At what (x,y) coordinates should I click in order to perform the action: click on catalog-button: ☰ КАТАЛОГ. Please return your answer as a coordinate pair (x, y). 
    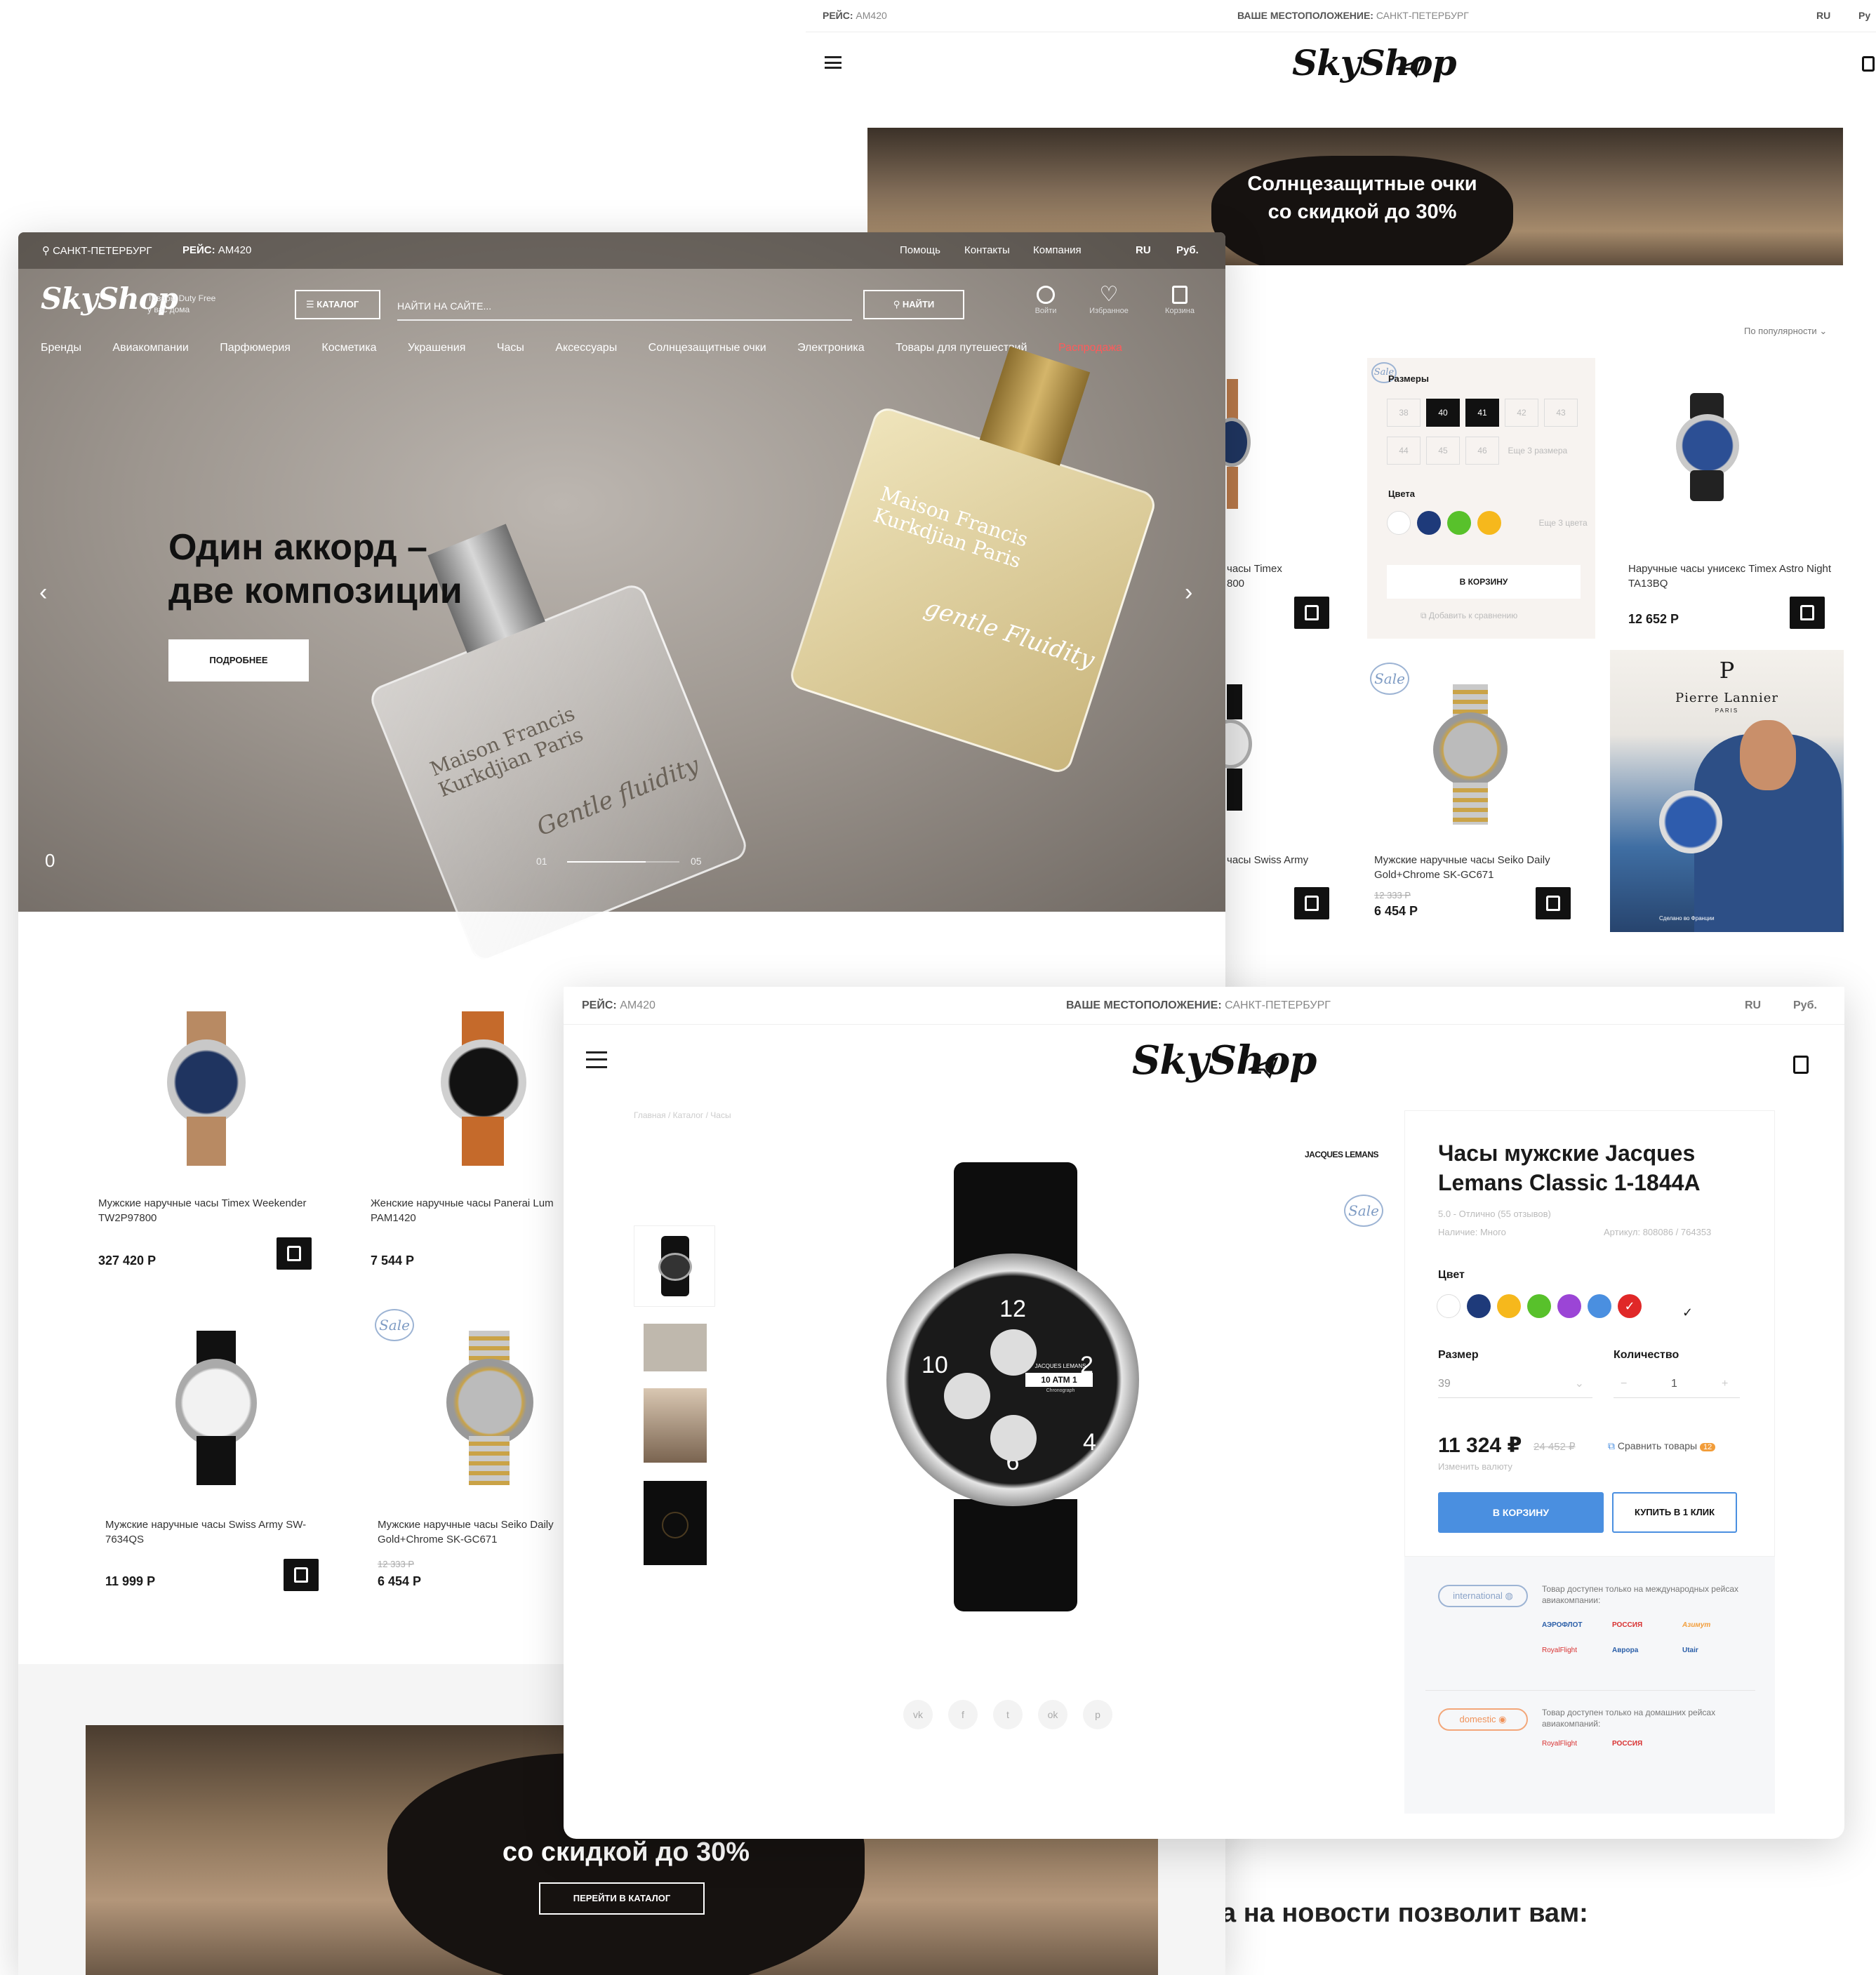
    Looking at the image, I should click on (337, 305).